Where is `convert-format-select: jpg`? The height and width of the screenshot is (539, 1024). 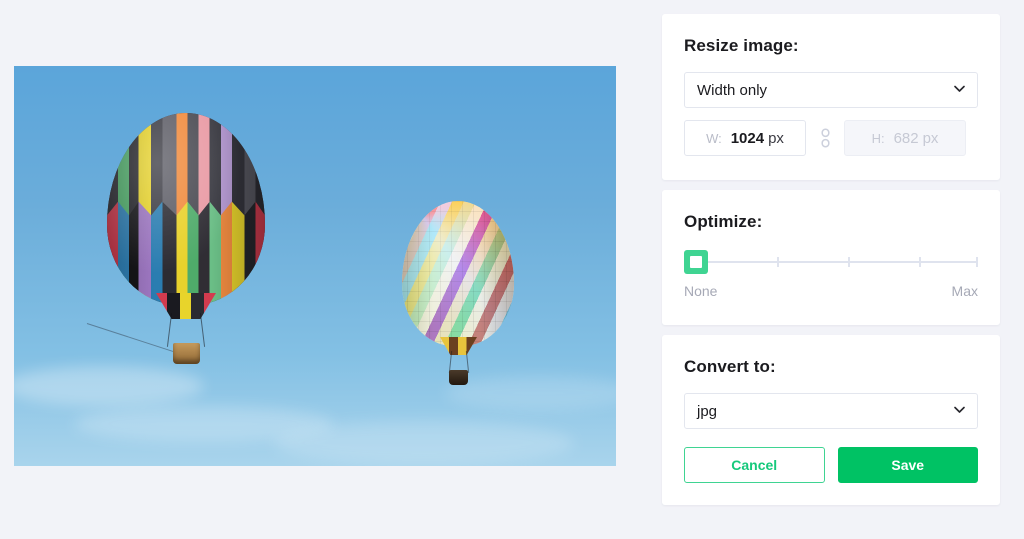
convert-format-select: jpg is located at coordinates (831, 411).